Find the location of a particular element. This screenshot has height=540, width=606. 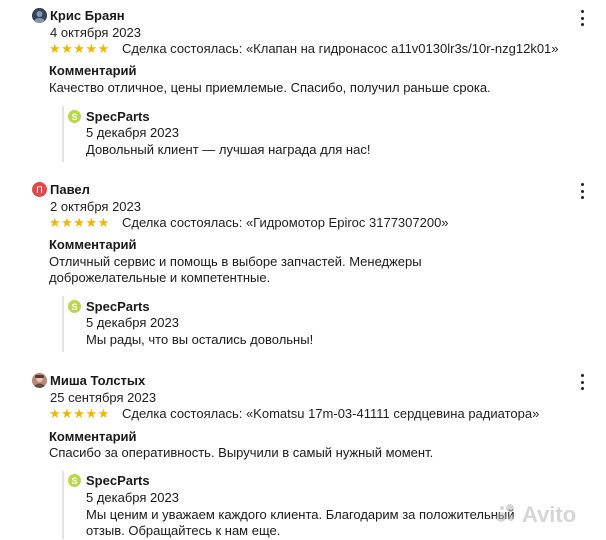

review-date: 4 октября 2023 is located at coordinates (95, 32).